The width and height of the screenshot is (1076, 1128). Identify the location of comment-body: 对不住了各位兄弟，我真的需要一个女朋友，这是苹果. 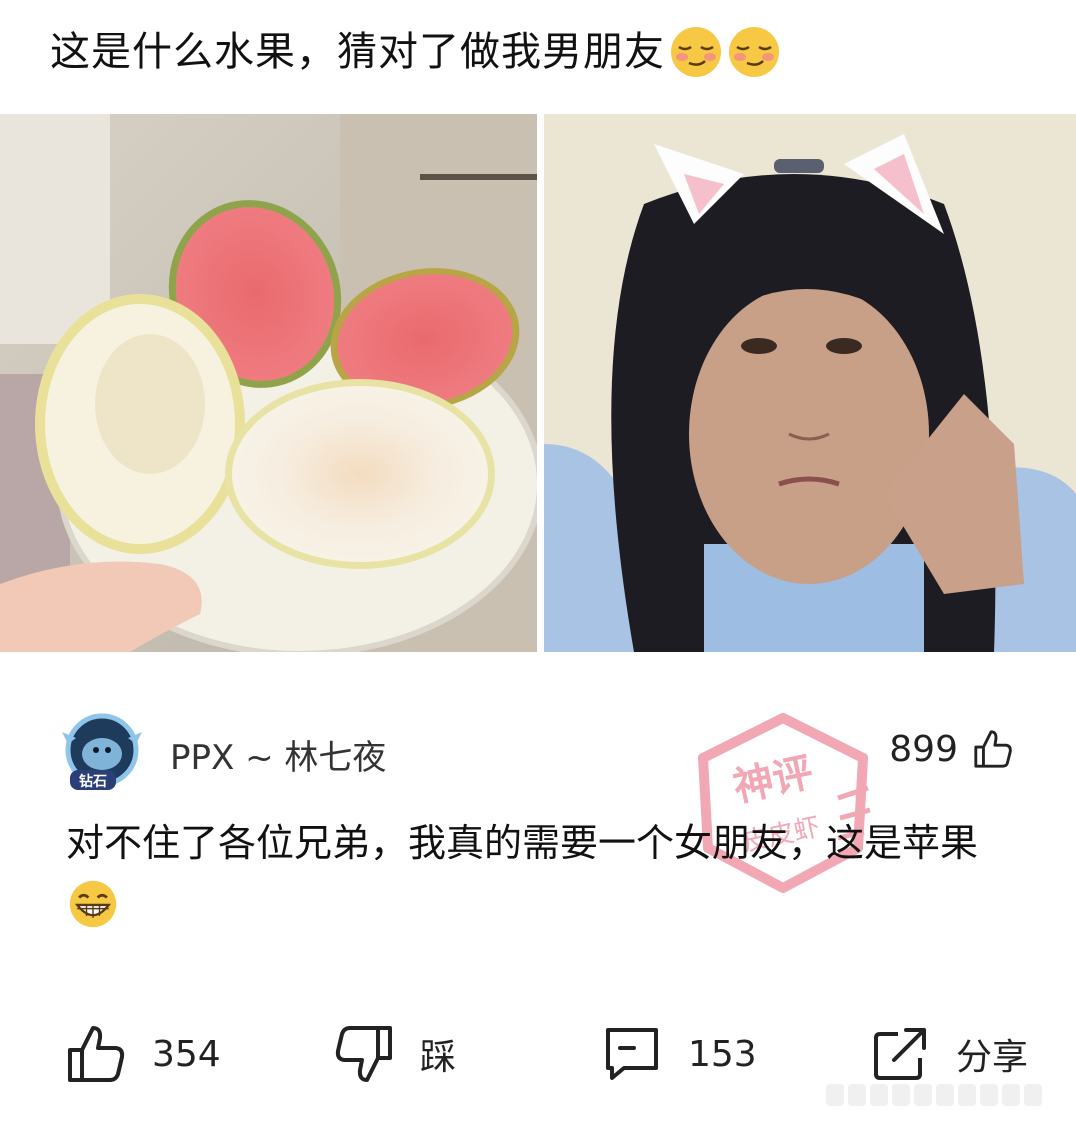
(541, 872).